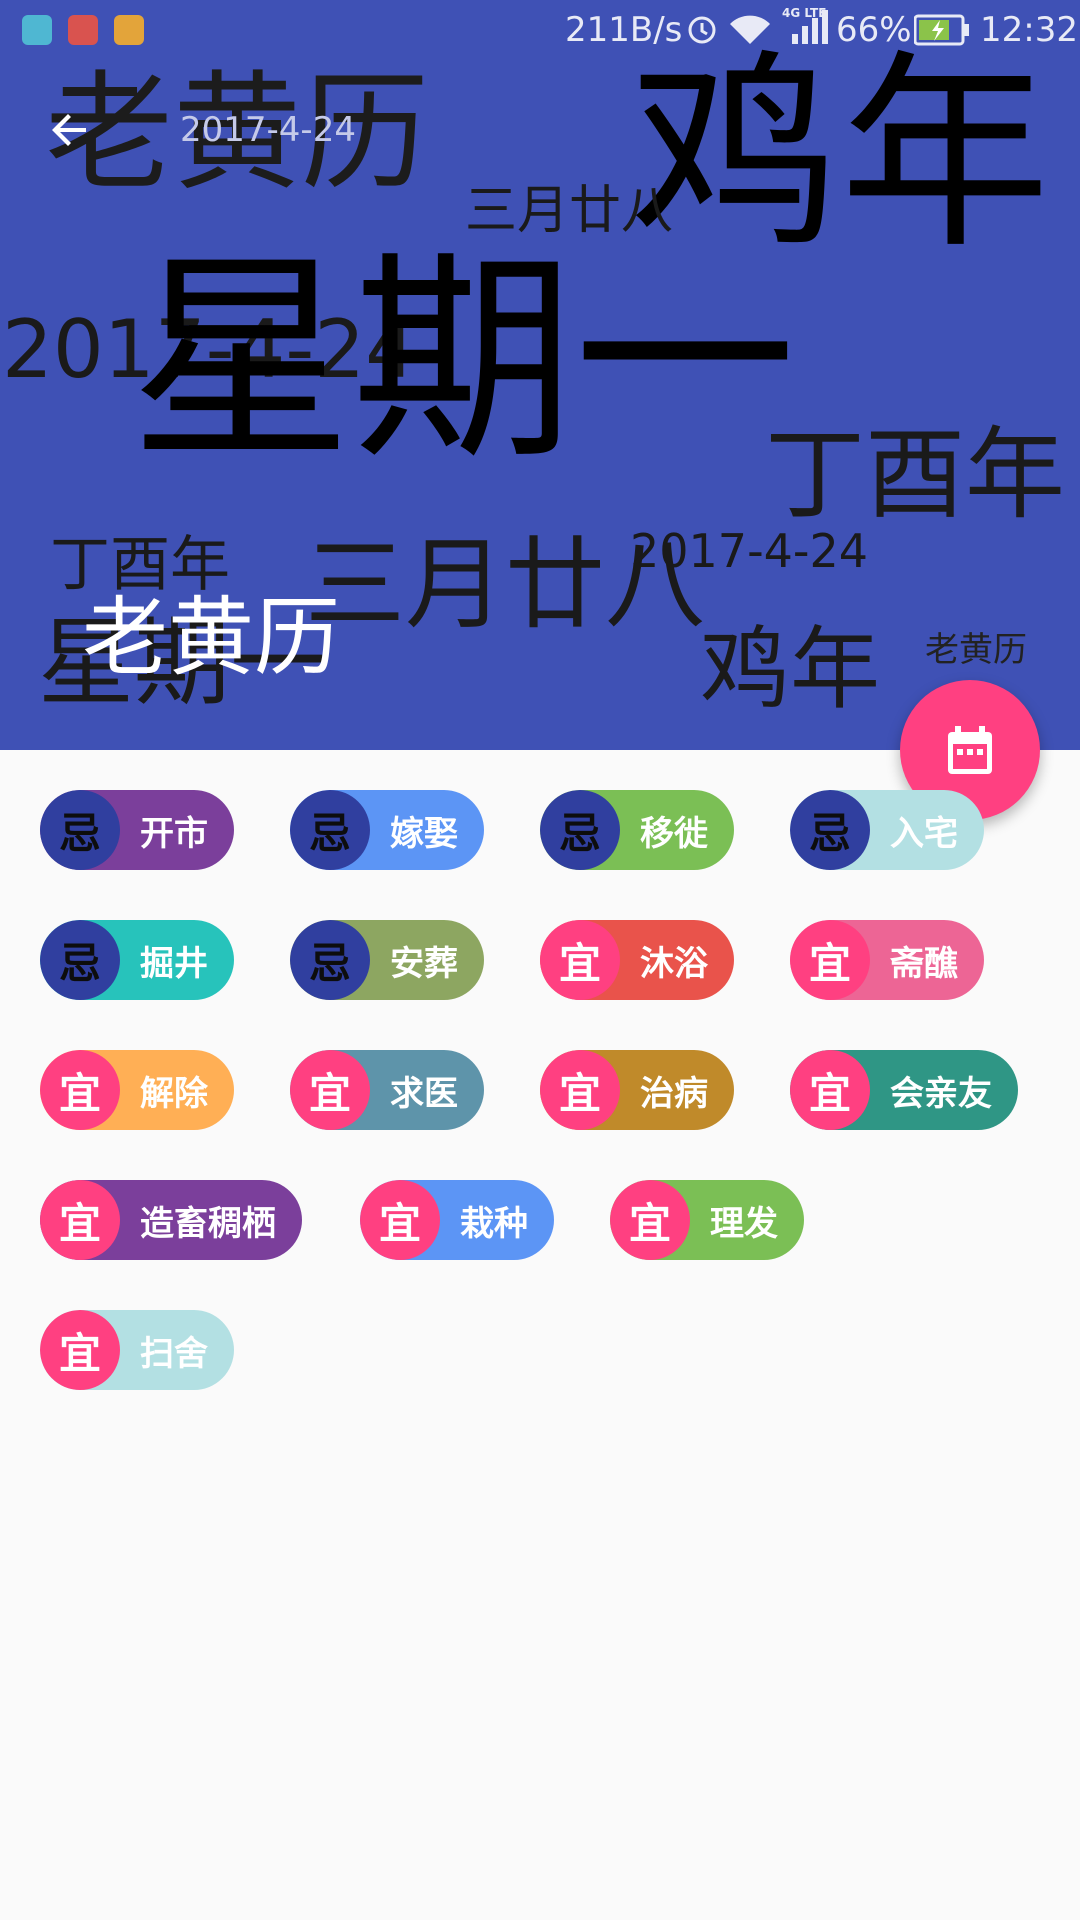 The width and height of the screenshot is (1080, 1920). What do you see at coordinates (424, 963) in the screenshot?
I see `chip-label: 安葬` at bounding box center [424, 963].